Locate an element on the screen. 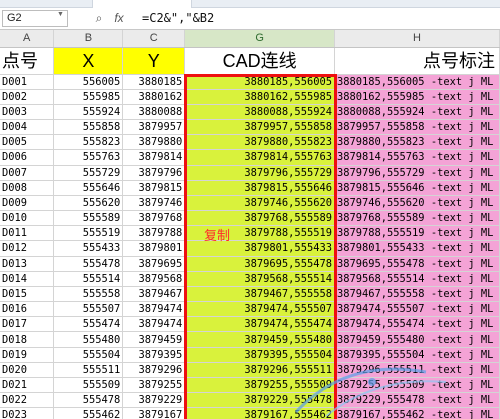 The image size is (500, 419). cell-point-id: D016 is located at coordinates (27, 309).